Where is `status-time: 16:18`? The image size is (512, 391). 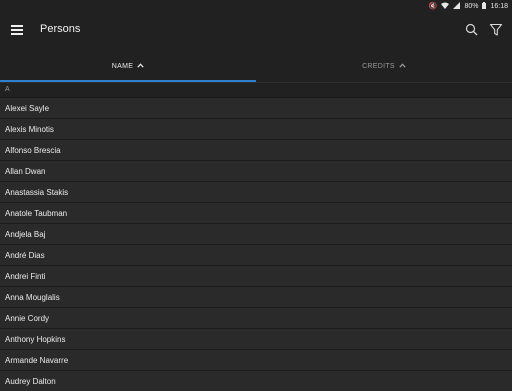
status-time: 16:18 is located at coordinates (499, 6).